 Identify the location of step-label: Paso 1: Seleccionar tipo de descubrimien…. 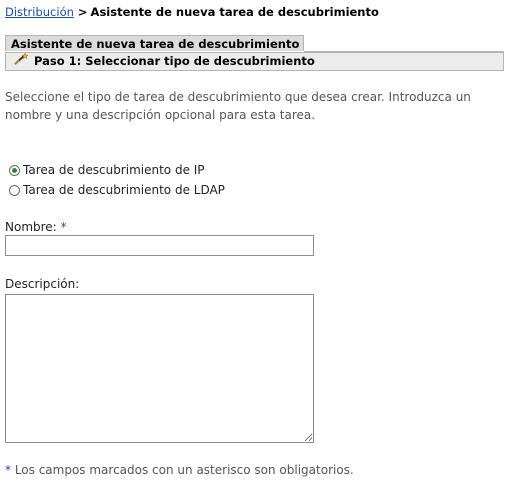
(174, 61).